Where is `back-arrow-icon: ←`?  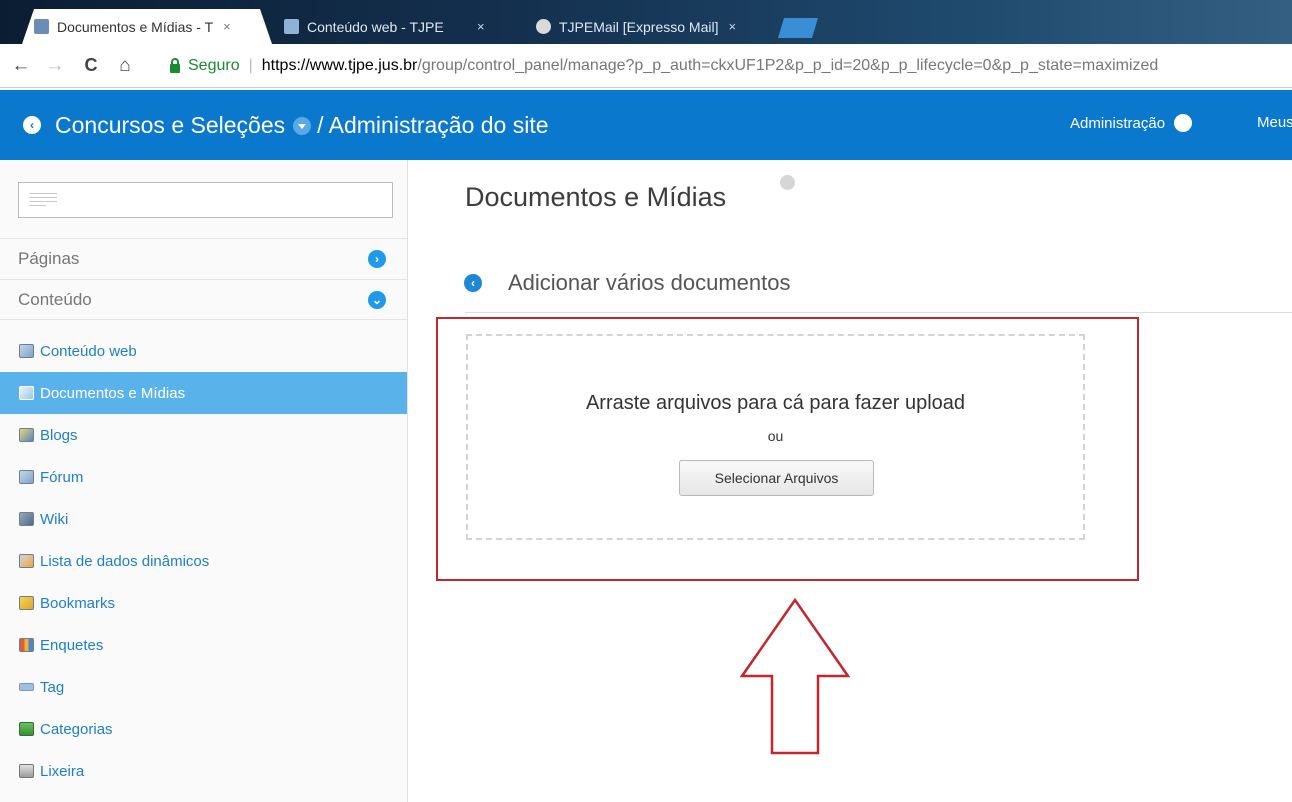 back-arrow-icon: ← is located at coordinates (21, 66).